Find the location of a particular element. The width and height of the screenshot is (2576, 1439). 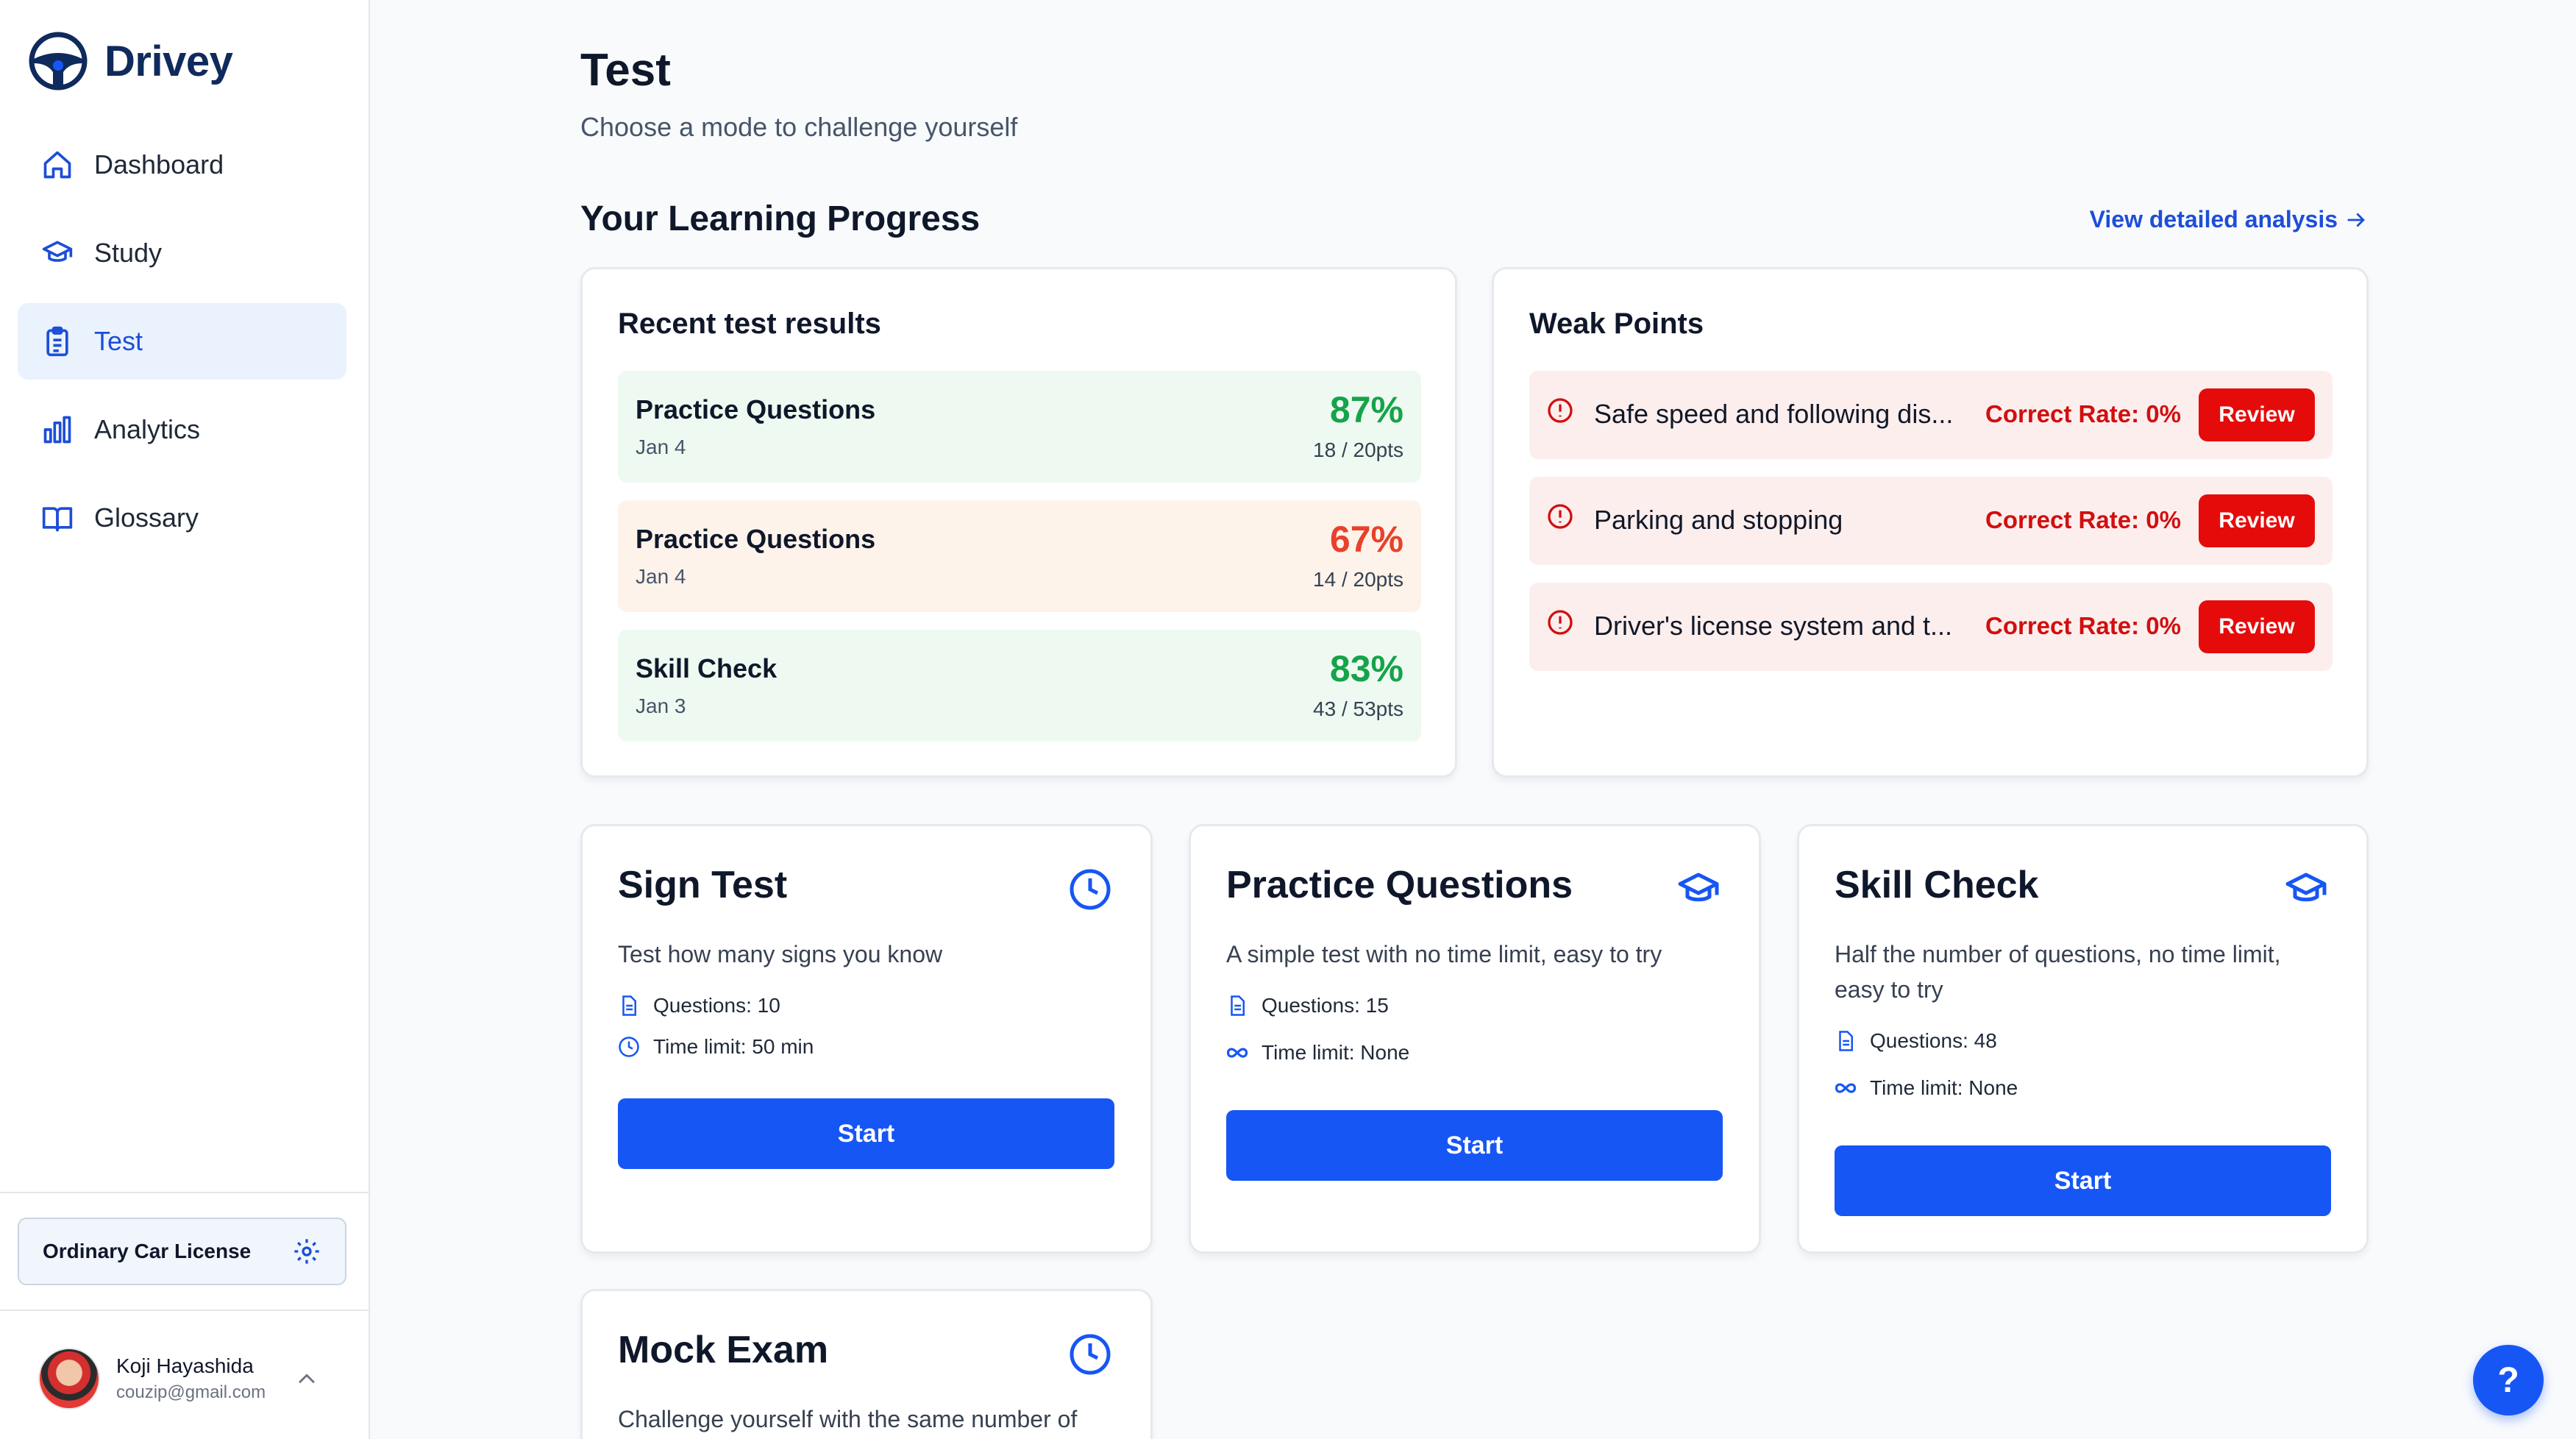

license-label: Ordinary Car License is located at coordinates (147, 1251).